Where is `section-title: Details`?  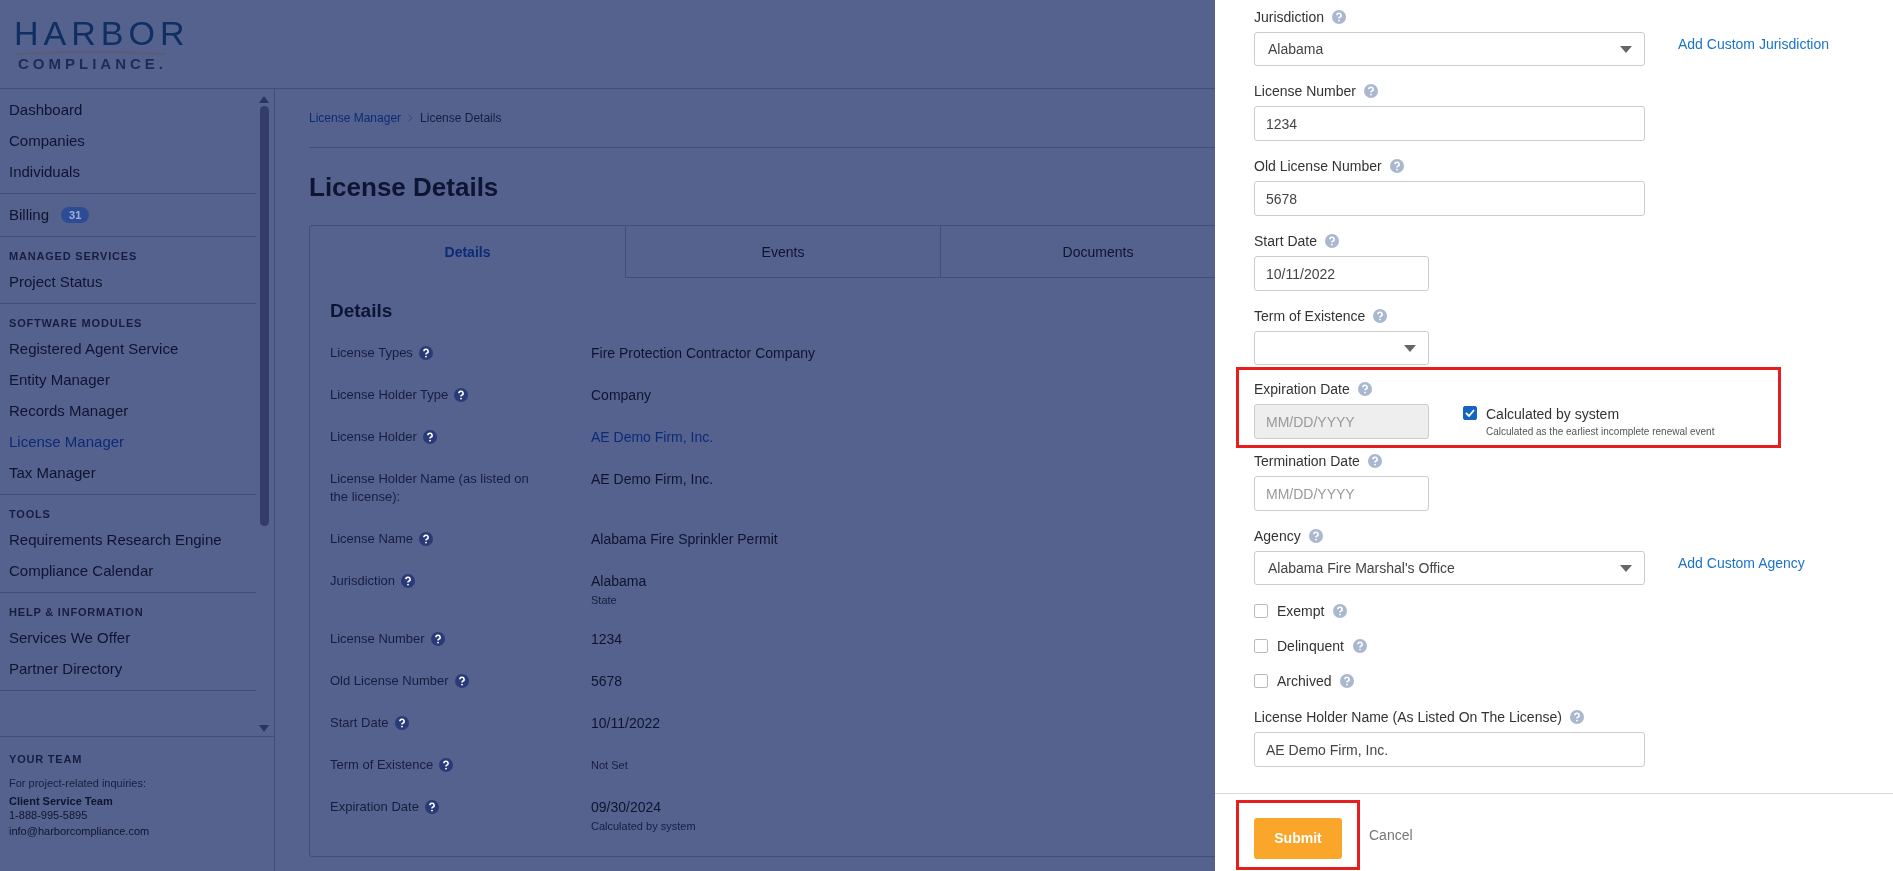
section-title: Details is located at coordinates (361, 311).